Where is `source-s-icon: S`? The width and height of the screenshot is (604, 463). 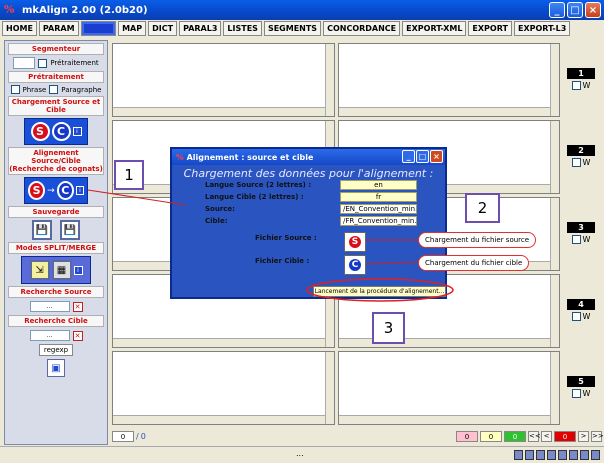 source-s-icon: S is located at coordinates (355, 242).